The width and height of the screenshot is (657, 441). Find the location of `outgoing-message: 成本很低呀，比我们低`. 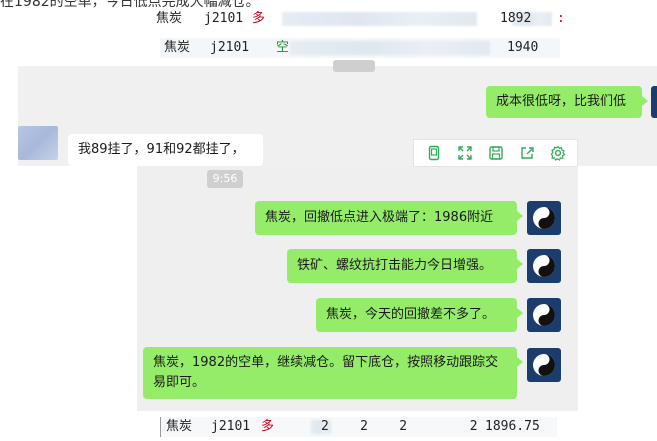

outgoing-message: 成本很低呀，比我们低 is located at coordinates (567, 102).